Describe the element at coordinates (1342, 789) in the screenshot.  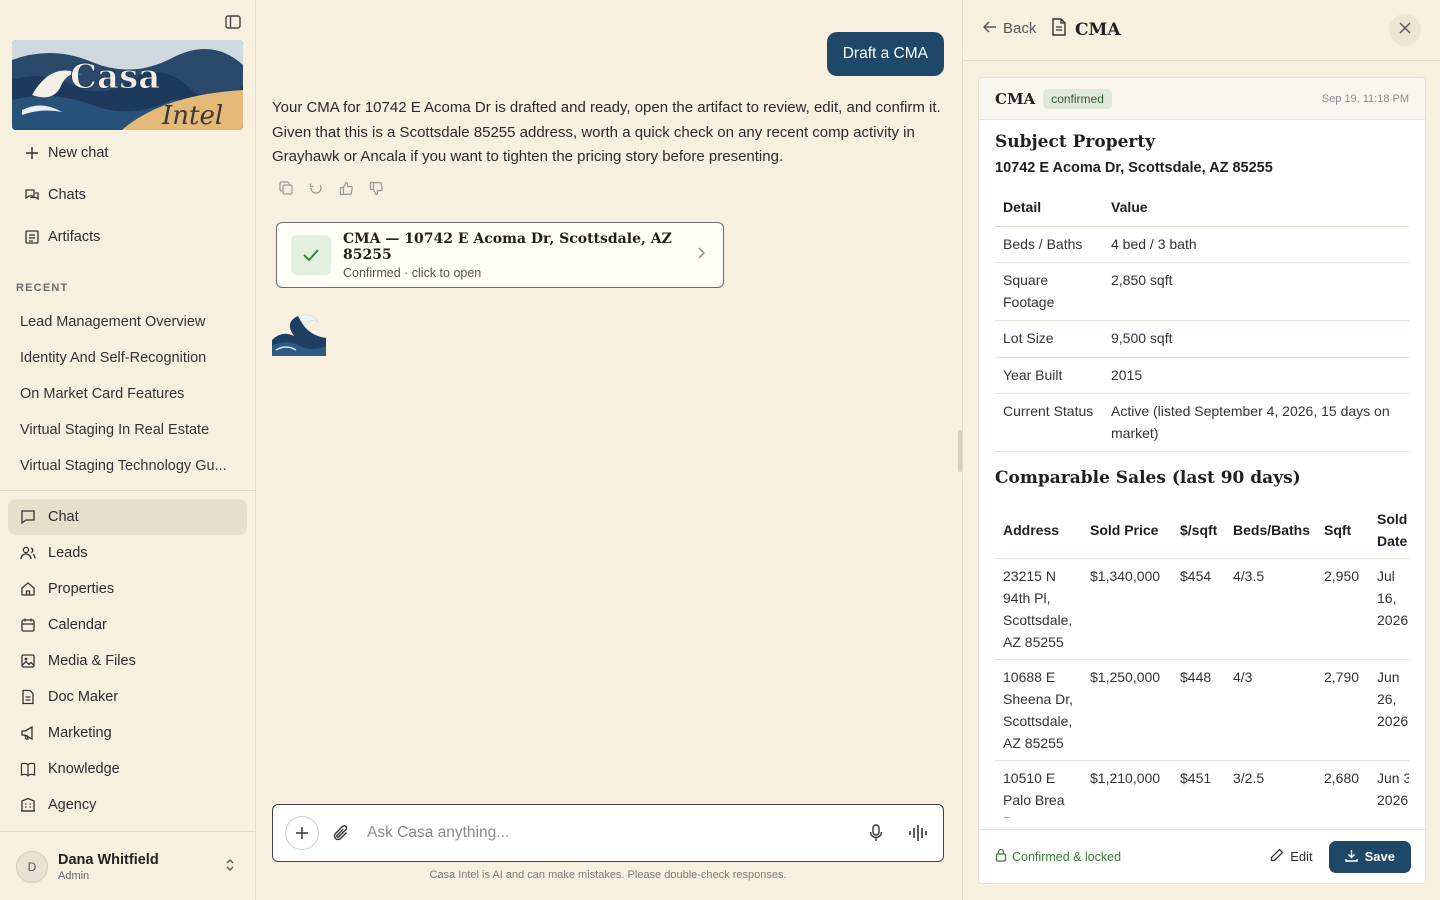
I see `comp-sqft: 2,680` at that location.